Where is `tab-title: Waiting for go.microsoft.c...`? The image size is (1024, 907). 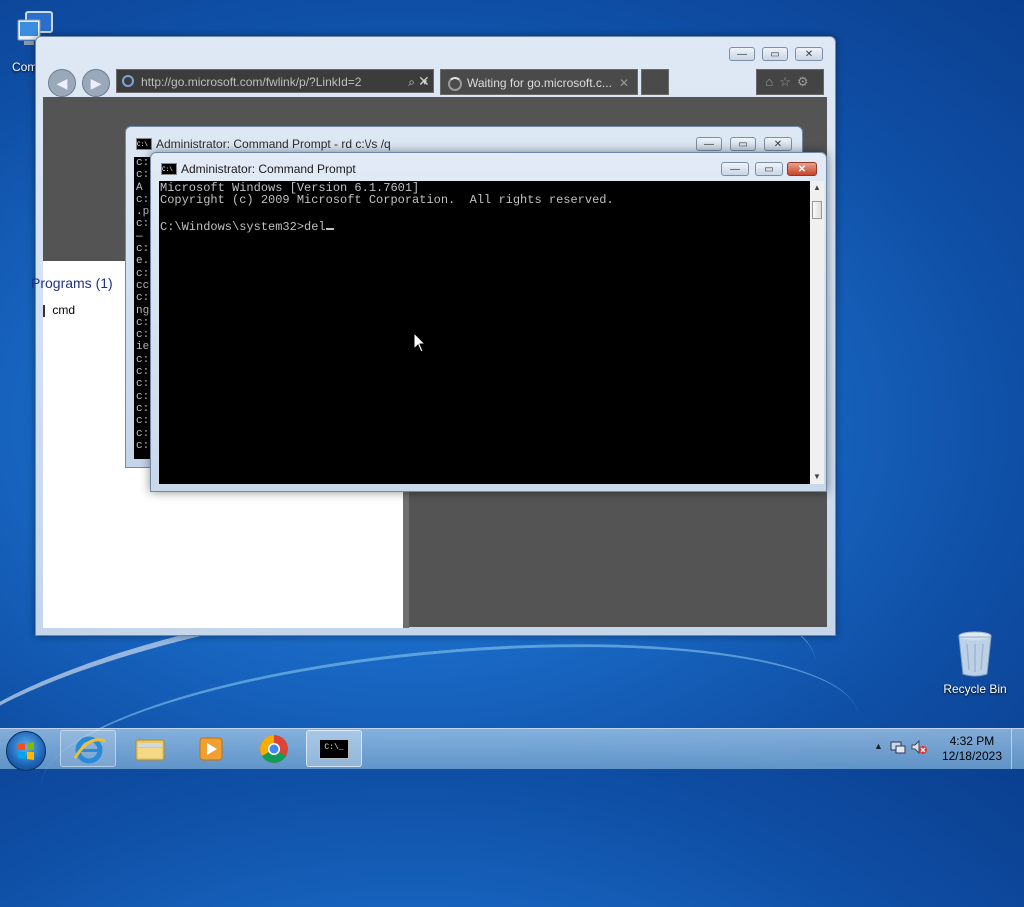 tab-title: Waiting for go.microsoft.c... is located at coordinates (539, 83).